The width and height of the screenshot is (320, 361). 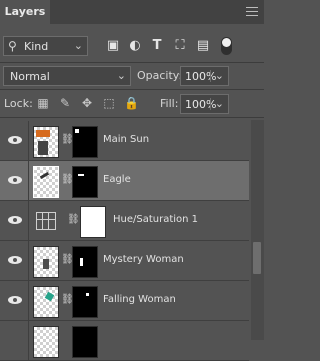 What do you see at coordinates (87, 103) in the screenshot?
I see `lock-position-icon: ✥` at bounding box center [87, 103].